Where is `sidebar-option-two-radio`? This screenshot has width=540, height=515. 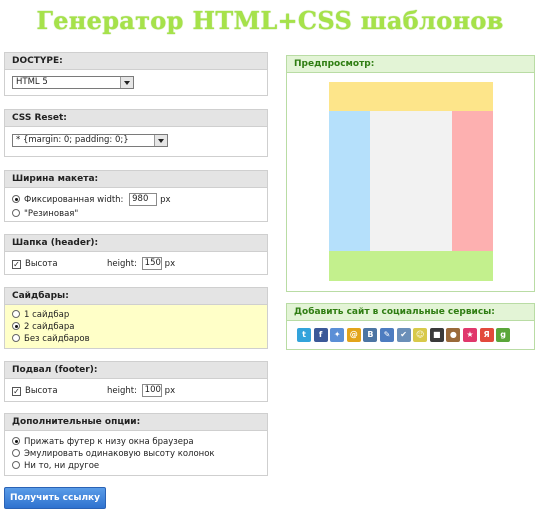
sidebar-option-two-radio is located at coordinates (16, 326).